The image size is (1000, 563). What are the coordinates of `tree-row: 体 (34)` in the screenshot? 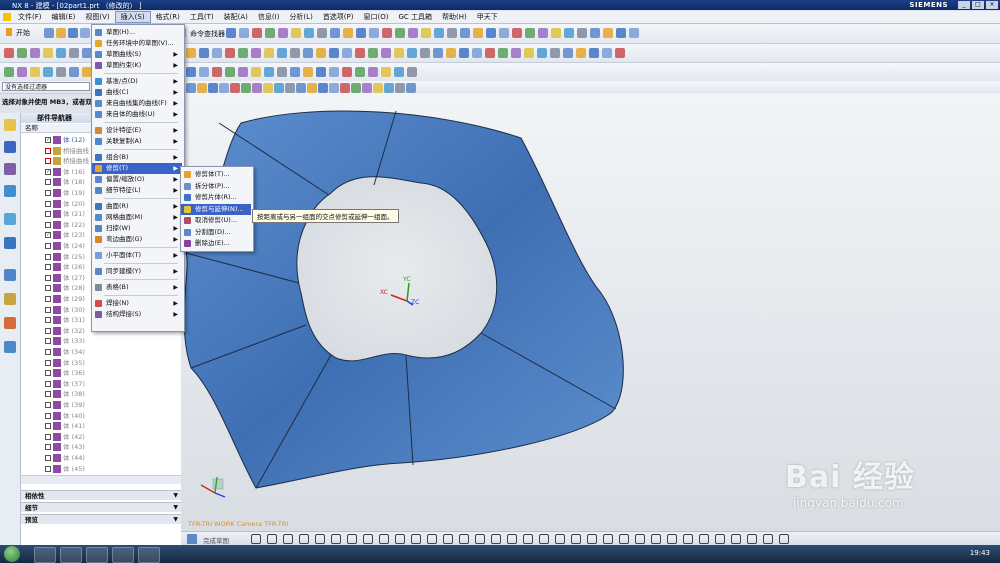 It's located at (101, 352).